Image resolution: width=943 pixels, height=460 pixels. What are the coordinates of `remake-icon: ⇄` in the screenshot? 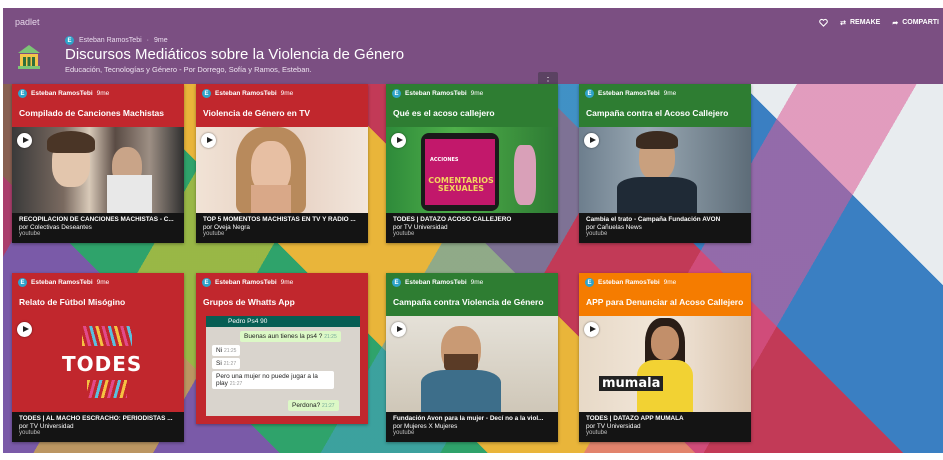 It's located at (843, 23).